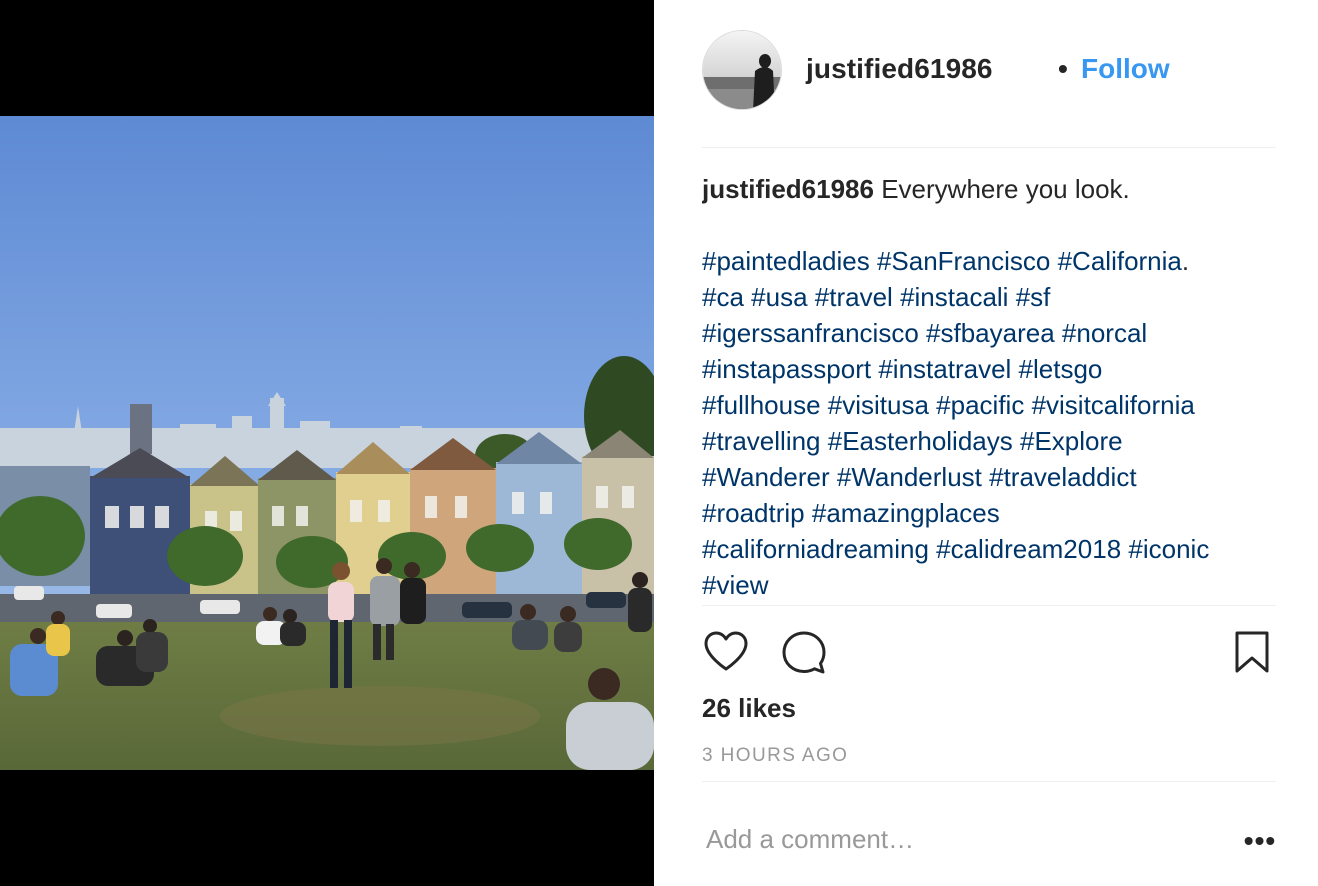 This screenshot has height=886, width=1318. I want to click on hashtag-link: #iconic, so click(1168, 549).